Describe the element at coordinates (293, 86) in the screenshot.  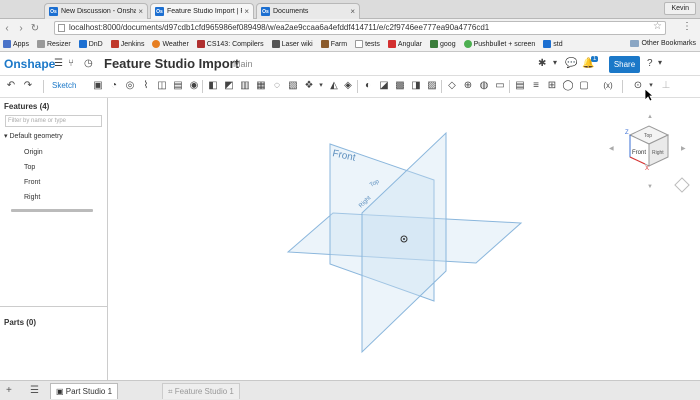
I see `linear-pattern-icon: ▧` at that location.